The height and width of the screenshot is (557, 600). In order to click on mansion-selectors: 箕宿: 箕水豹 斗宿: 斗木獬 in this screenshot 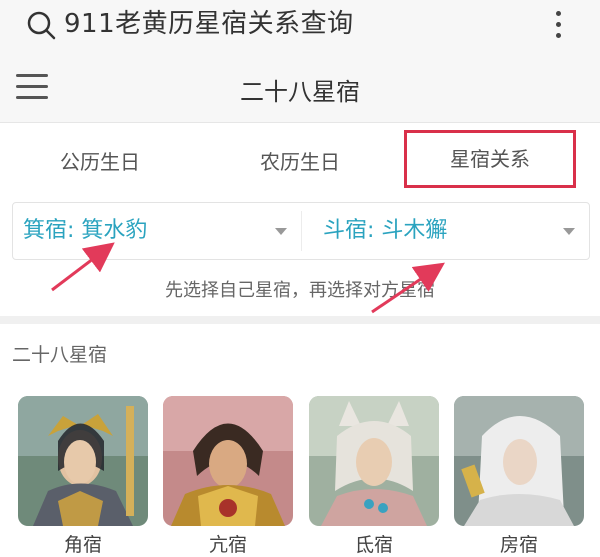, I will do `click(301, 231)`.